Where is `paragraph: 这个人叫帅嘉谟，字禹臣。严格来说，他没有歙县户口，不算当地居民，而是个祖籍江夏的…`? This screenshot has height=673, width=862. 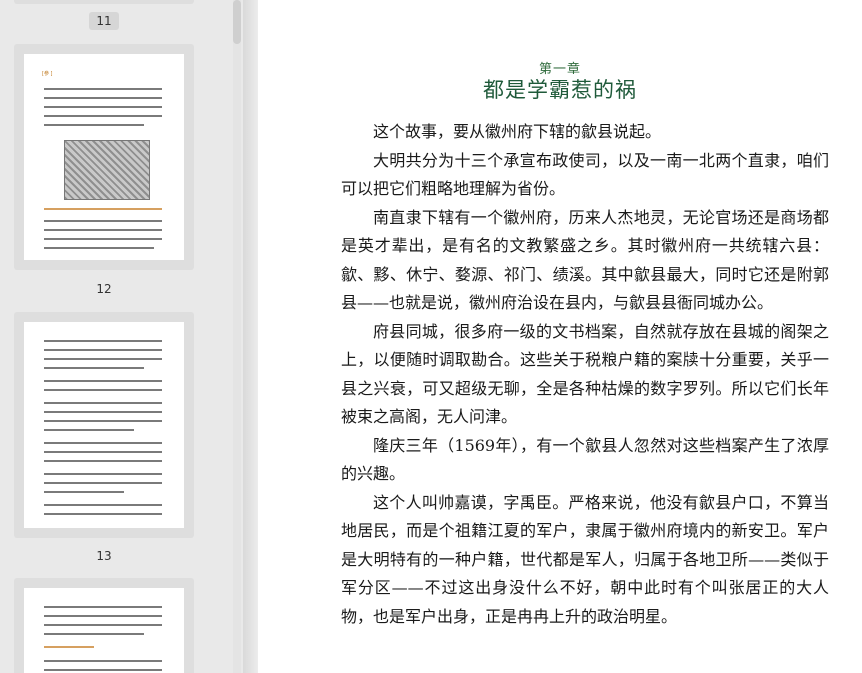
paragraph: 这个人叫帅嘉谟，字禹臣。严格来说，他没有歙县户口，不算当地居民，而是个祖籍江夏的… is located at coordinates (585, 559).